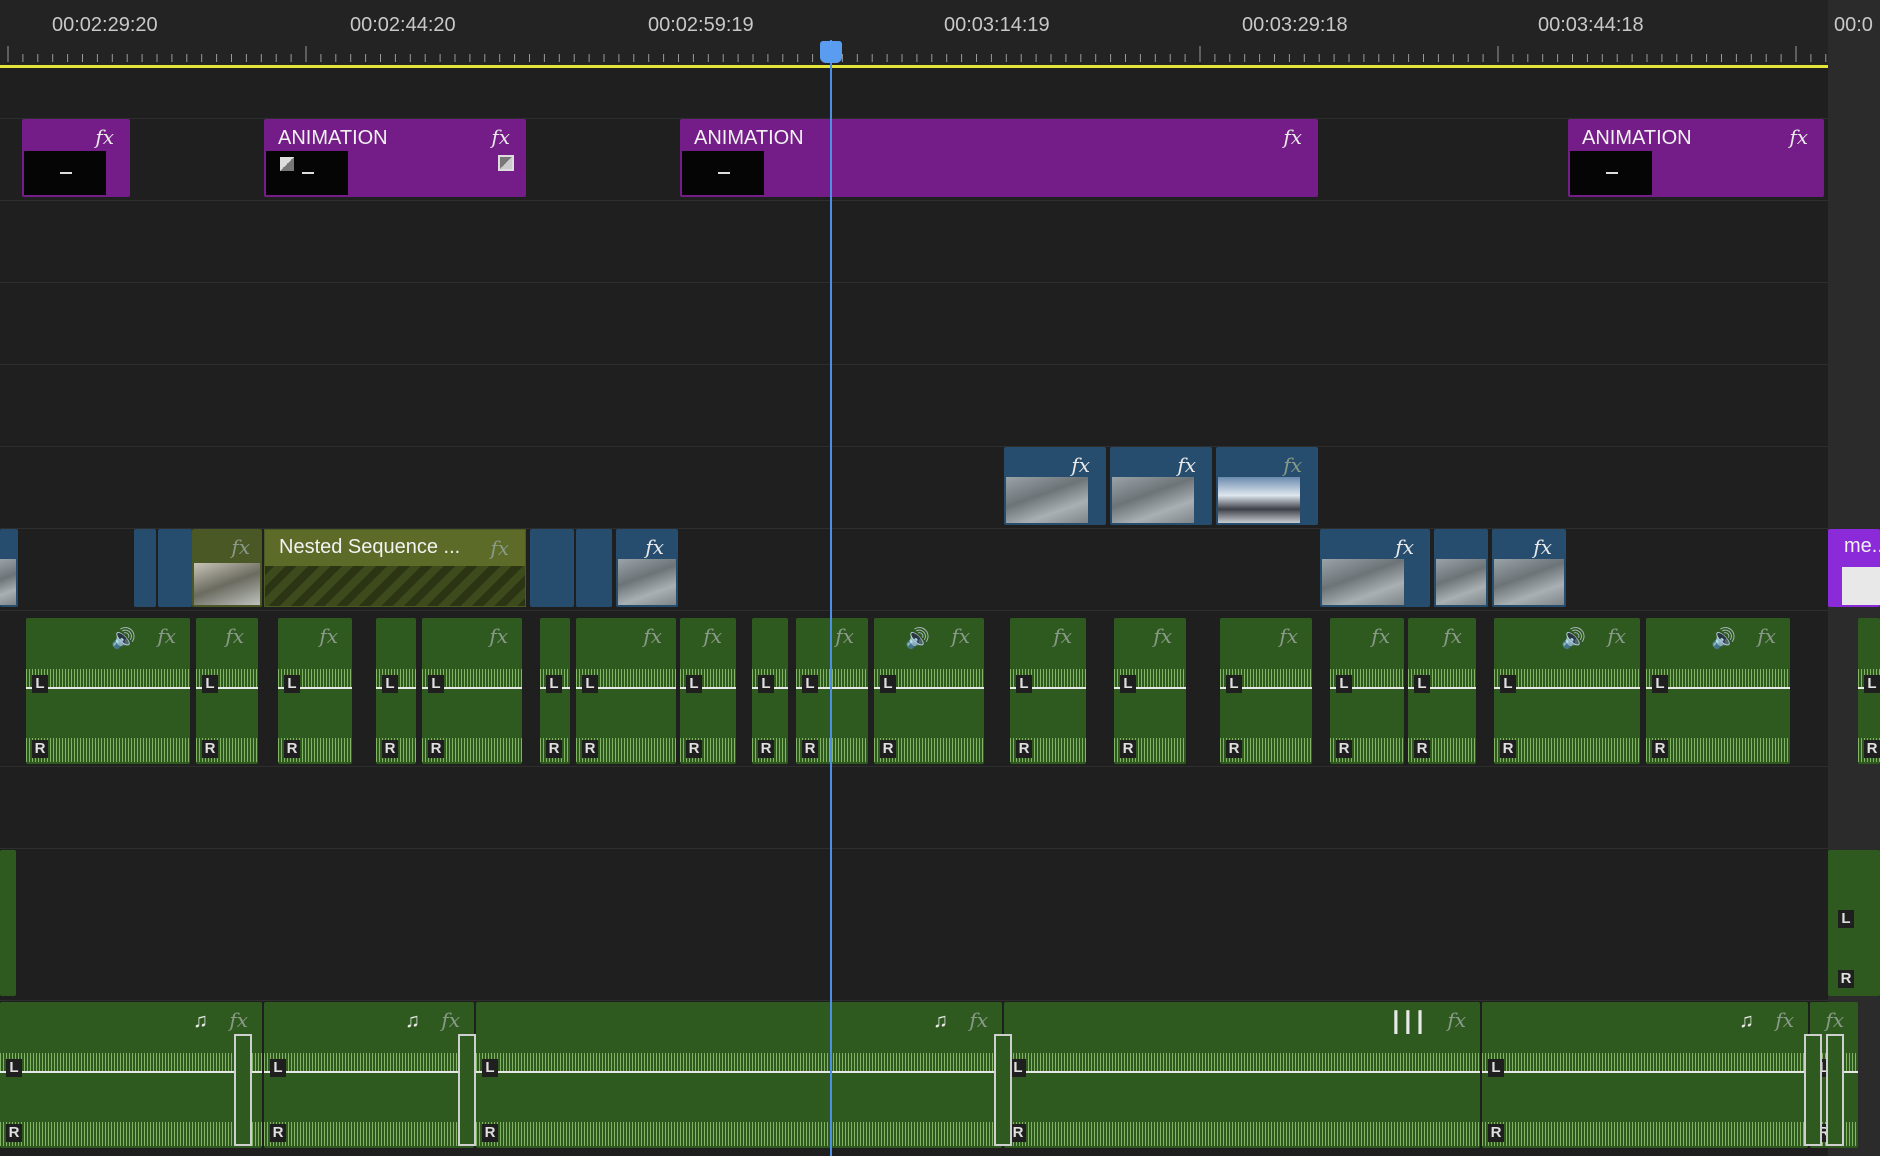 This screenshot has height=1156, width=1880. What do you see at coordinates (76, 158) in the screenshot?
I see `graphics-clip: fx` at bounding box center [76, 158].